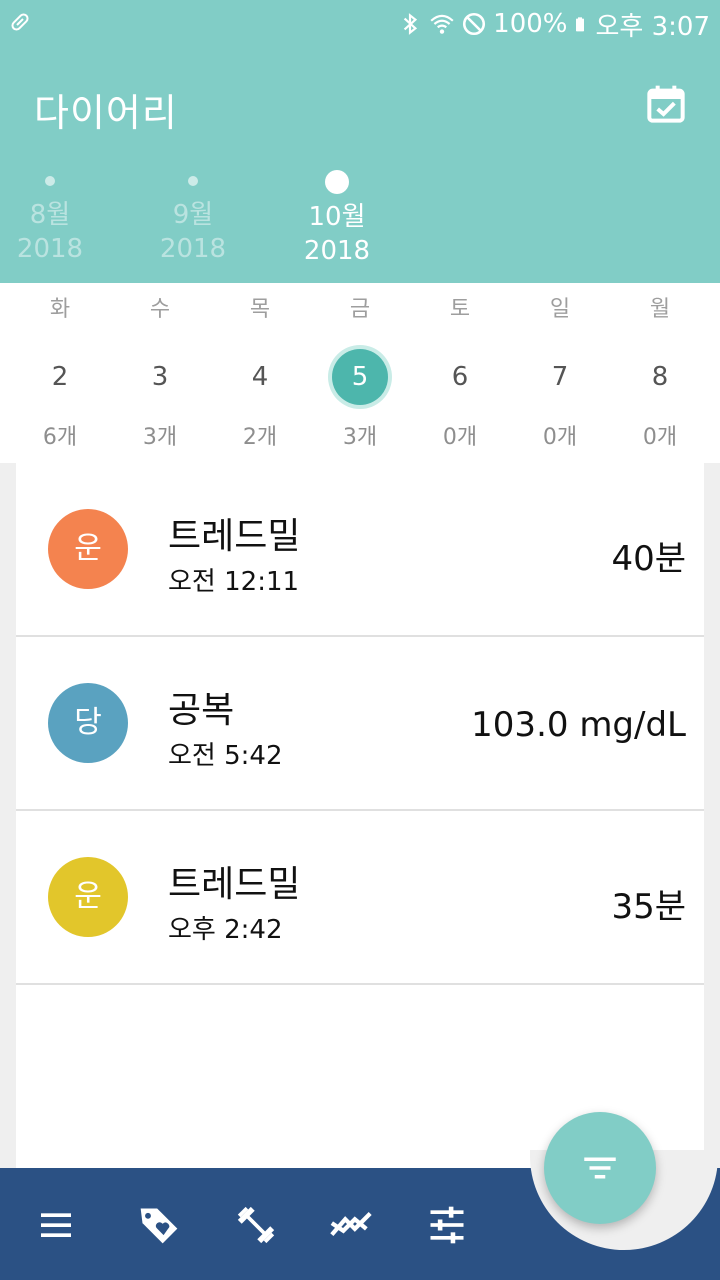 The image size is (720, 1280). What do you see at coordinates (560, 377) in the screenshot?
I see `day-number: 7` at bounding box center [560, 377].